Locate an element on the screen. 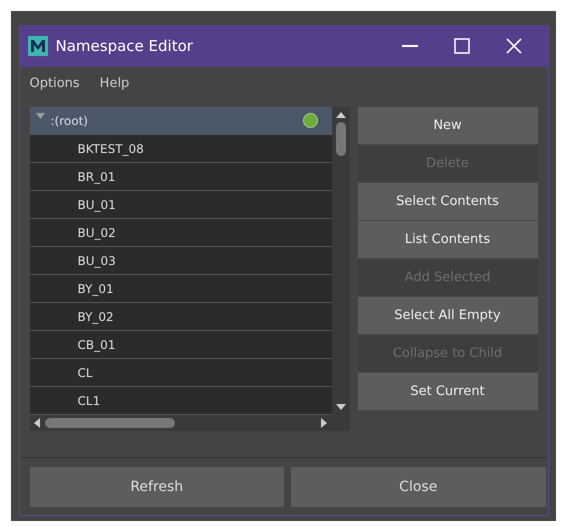  scroll-left-icon is located at coordinates (36, 423).